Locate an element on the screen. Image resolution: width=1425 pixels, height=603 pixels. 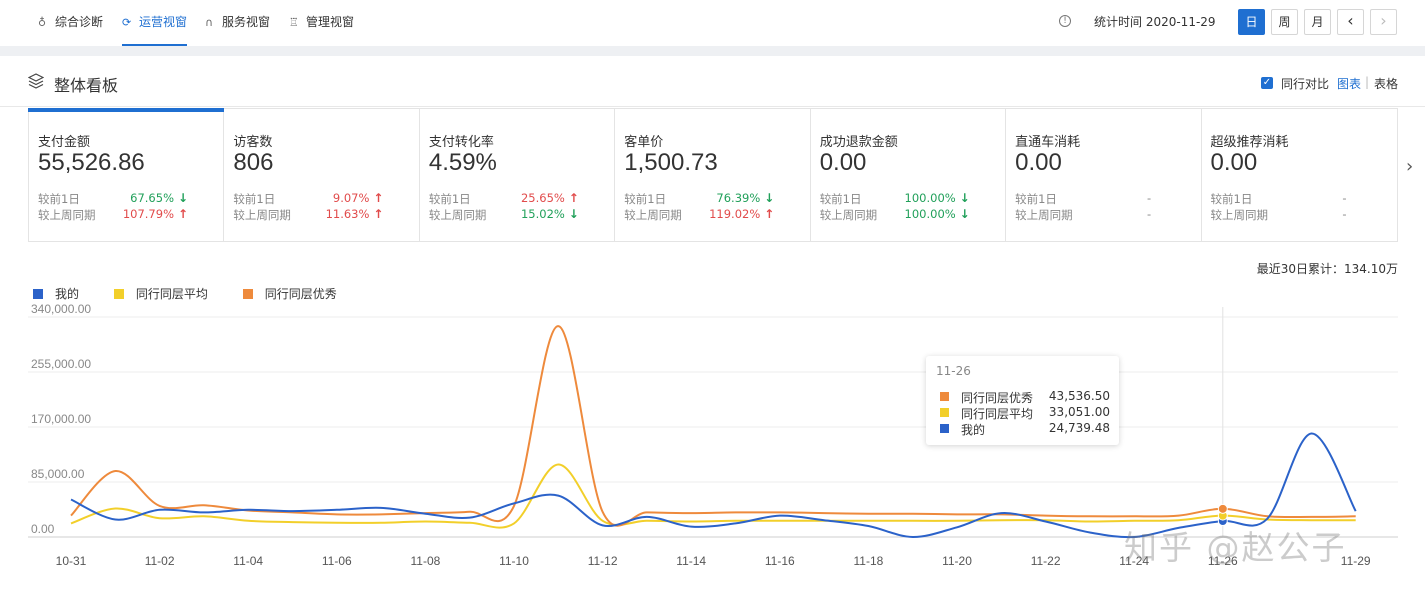
tab-operations-view: ⟳ 运营视窗 is located at coordinates (155, 23).